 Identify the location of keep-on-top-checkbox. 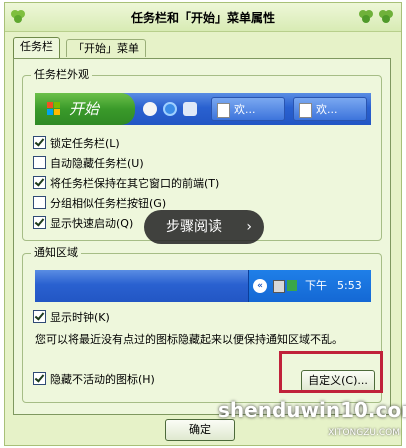
(39, 182).